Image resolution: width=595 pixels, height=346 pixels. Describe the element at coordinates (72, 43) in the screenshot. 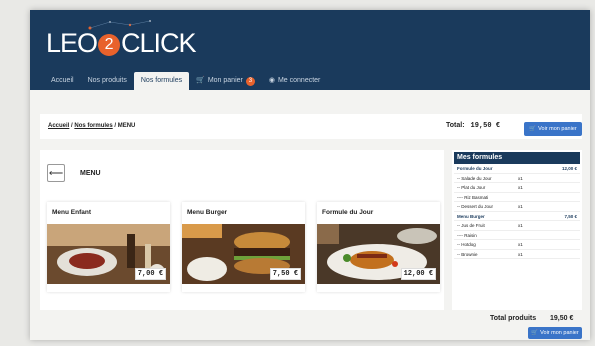

I see `logo-text-left: LEO` at that location.